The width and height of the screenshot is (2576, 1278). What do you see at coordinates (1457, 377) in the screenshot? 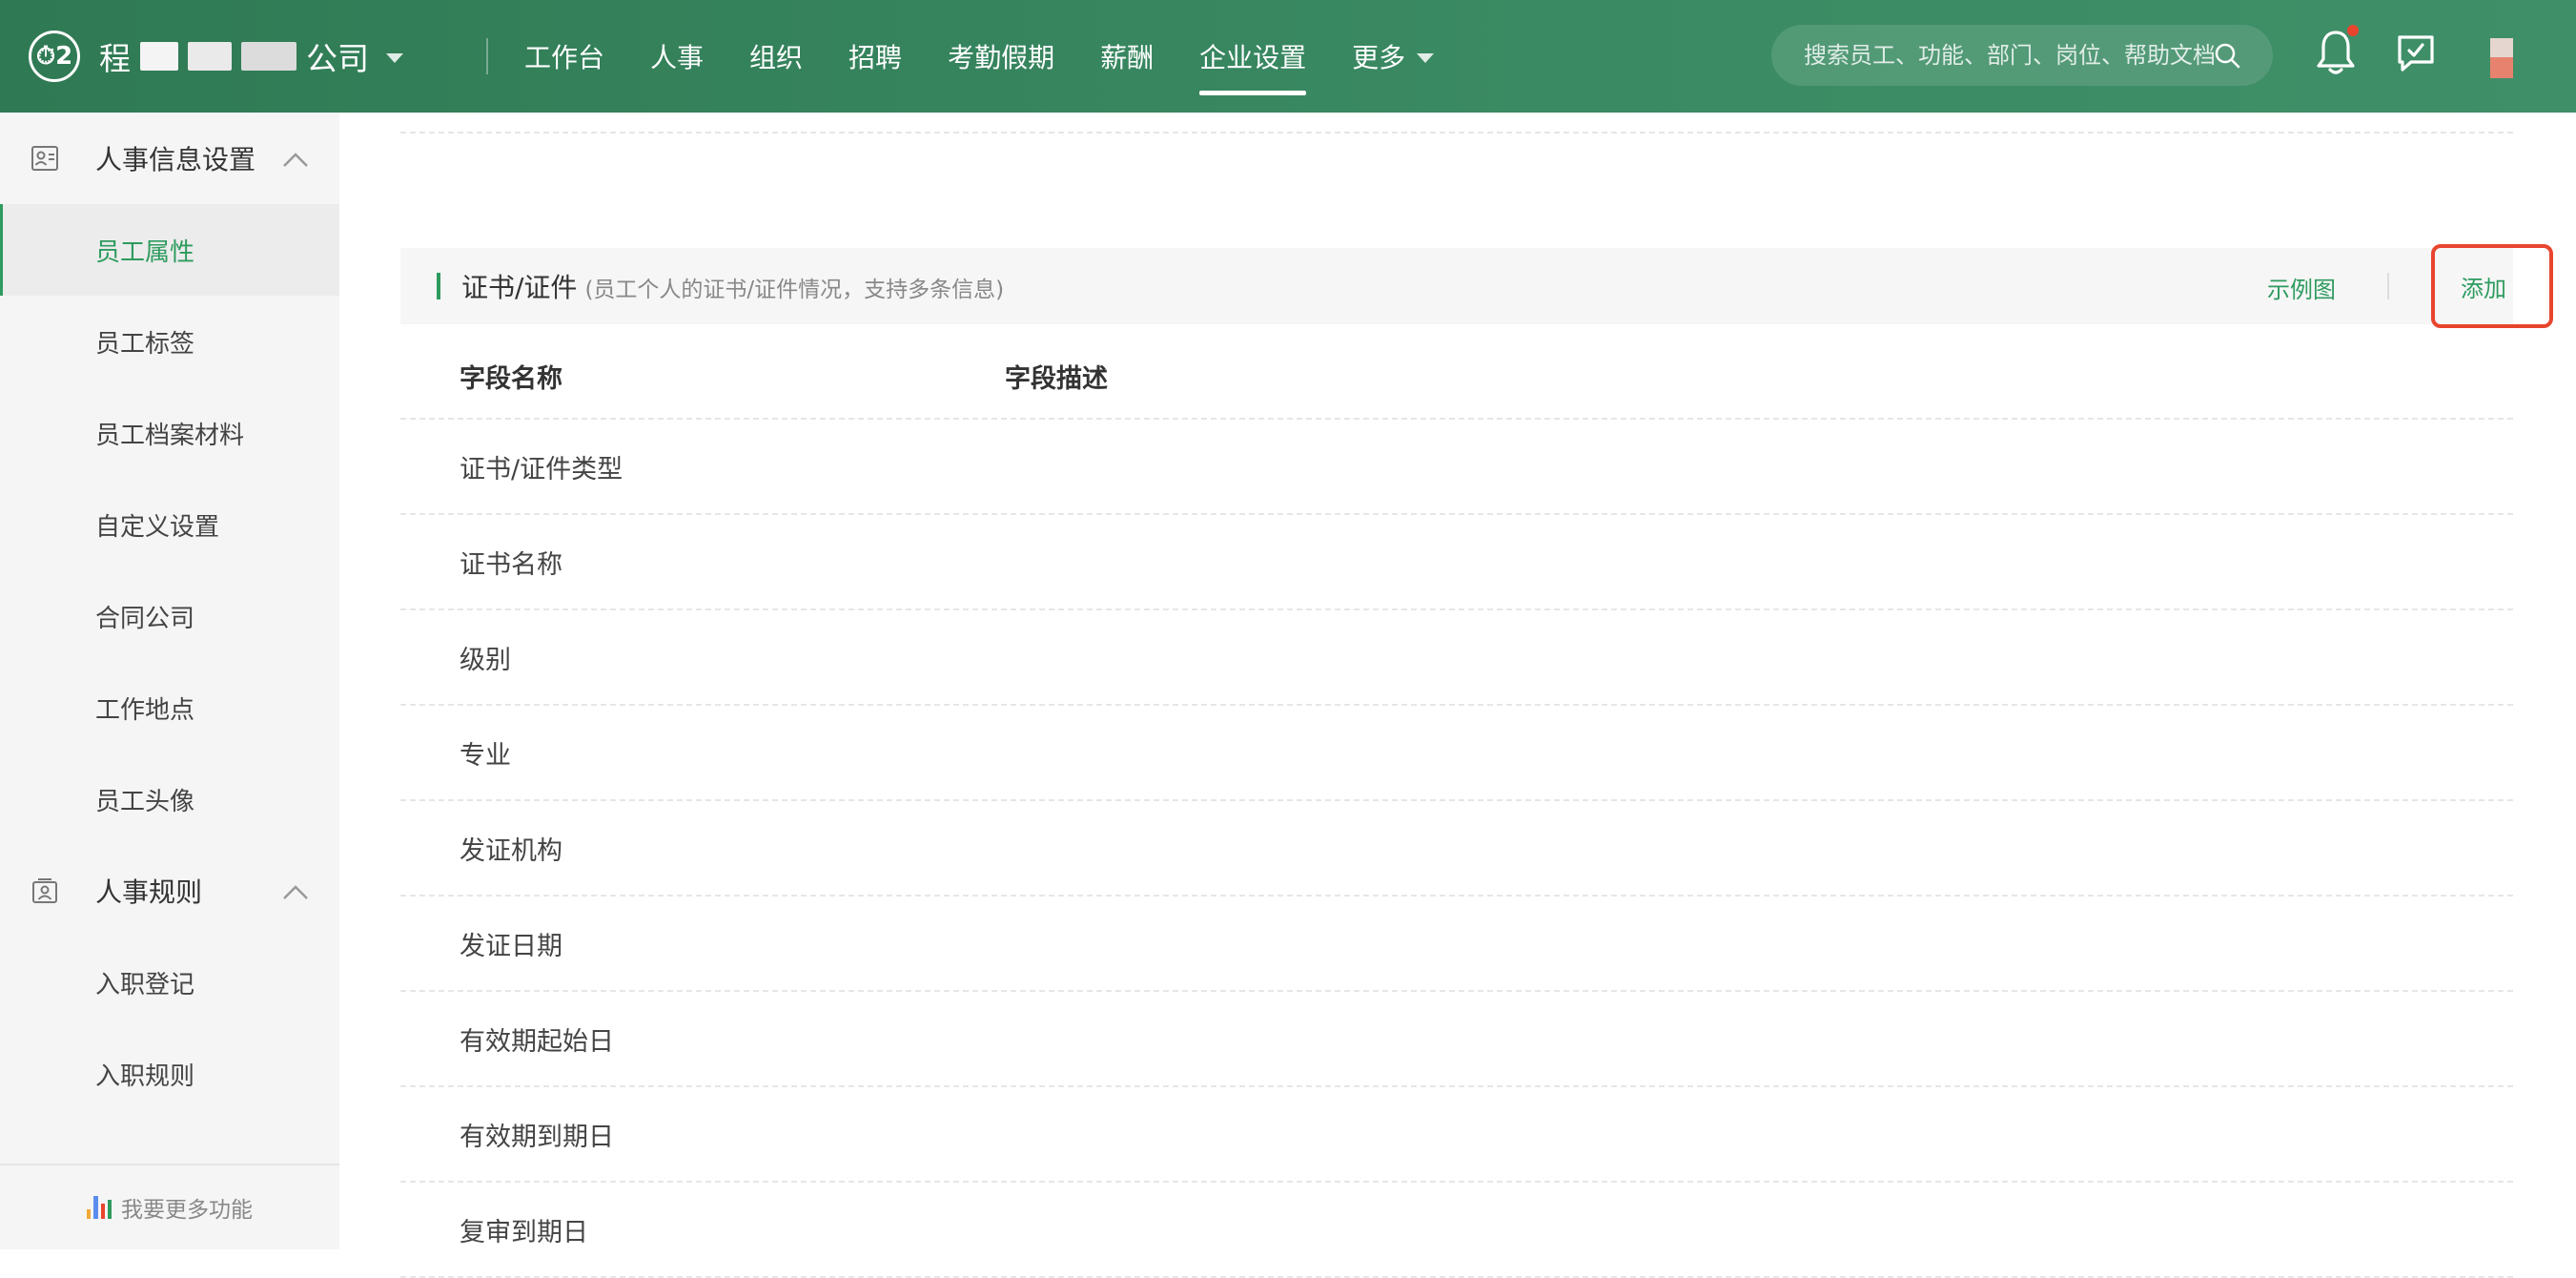
I see `table-header: 字段名称 字段描述` at bounding box center [1457, 377].